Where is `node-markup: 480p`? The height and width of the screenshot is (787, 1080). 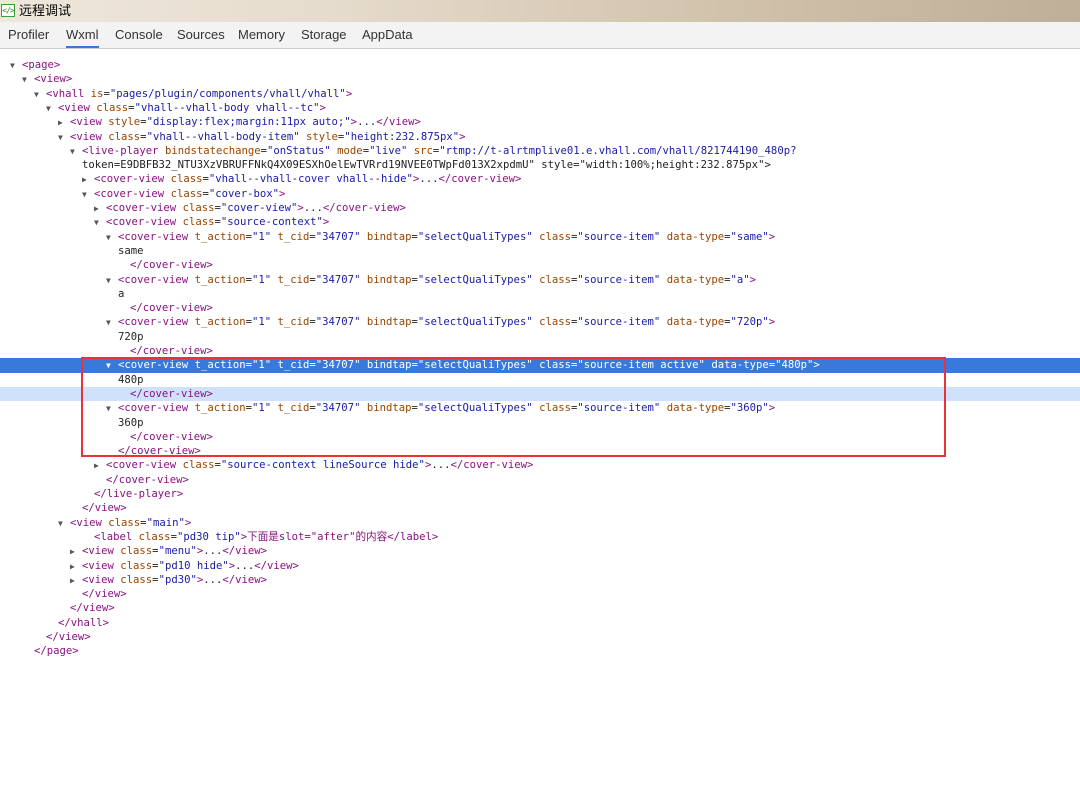 node-markup: 480p is located at coordinates (131, 379).